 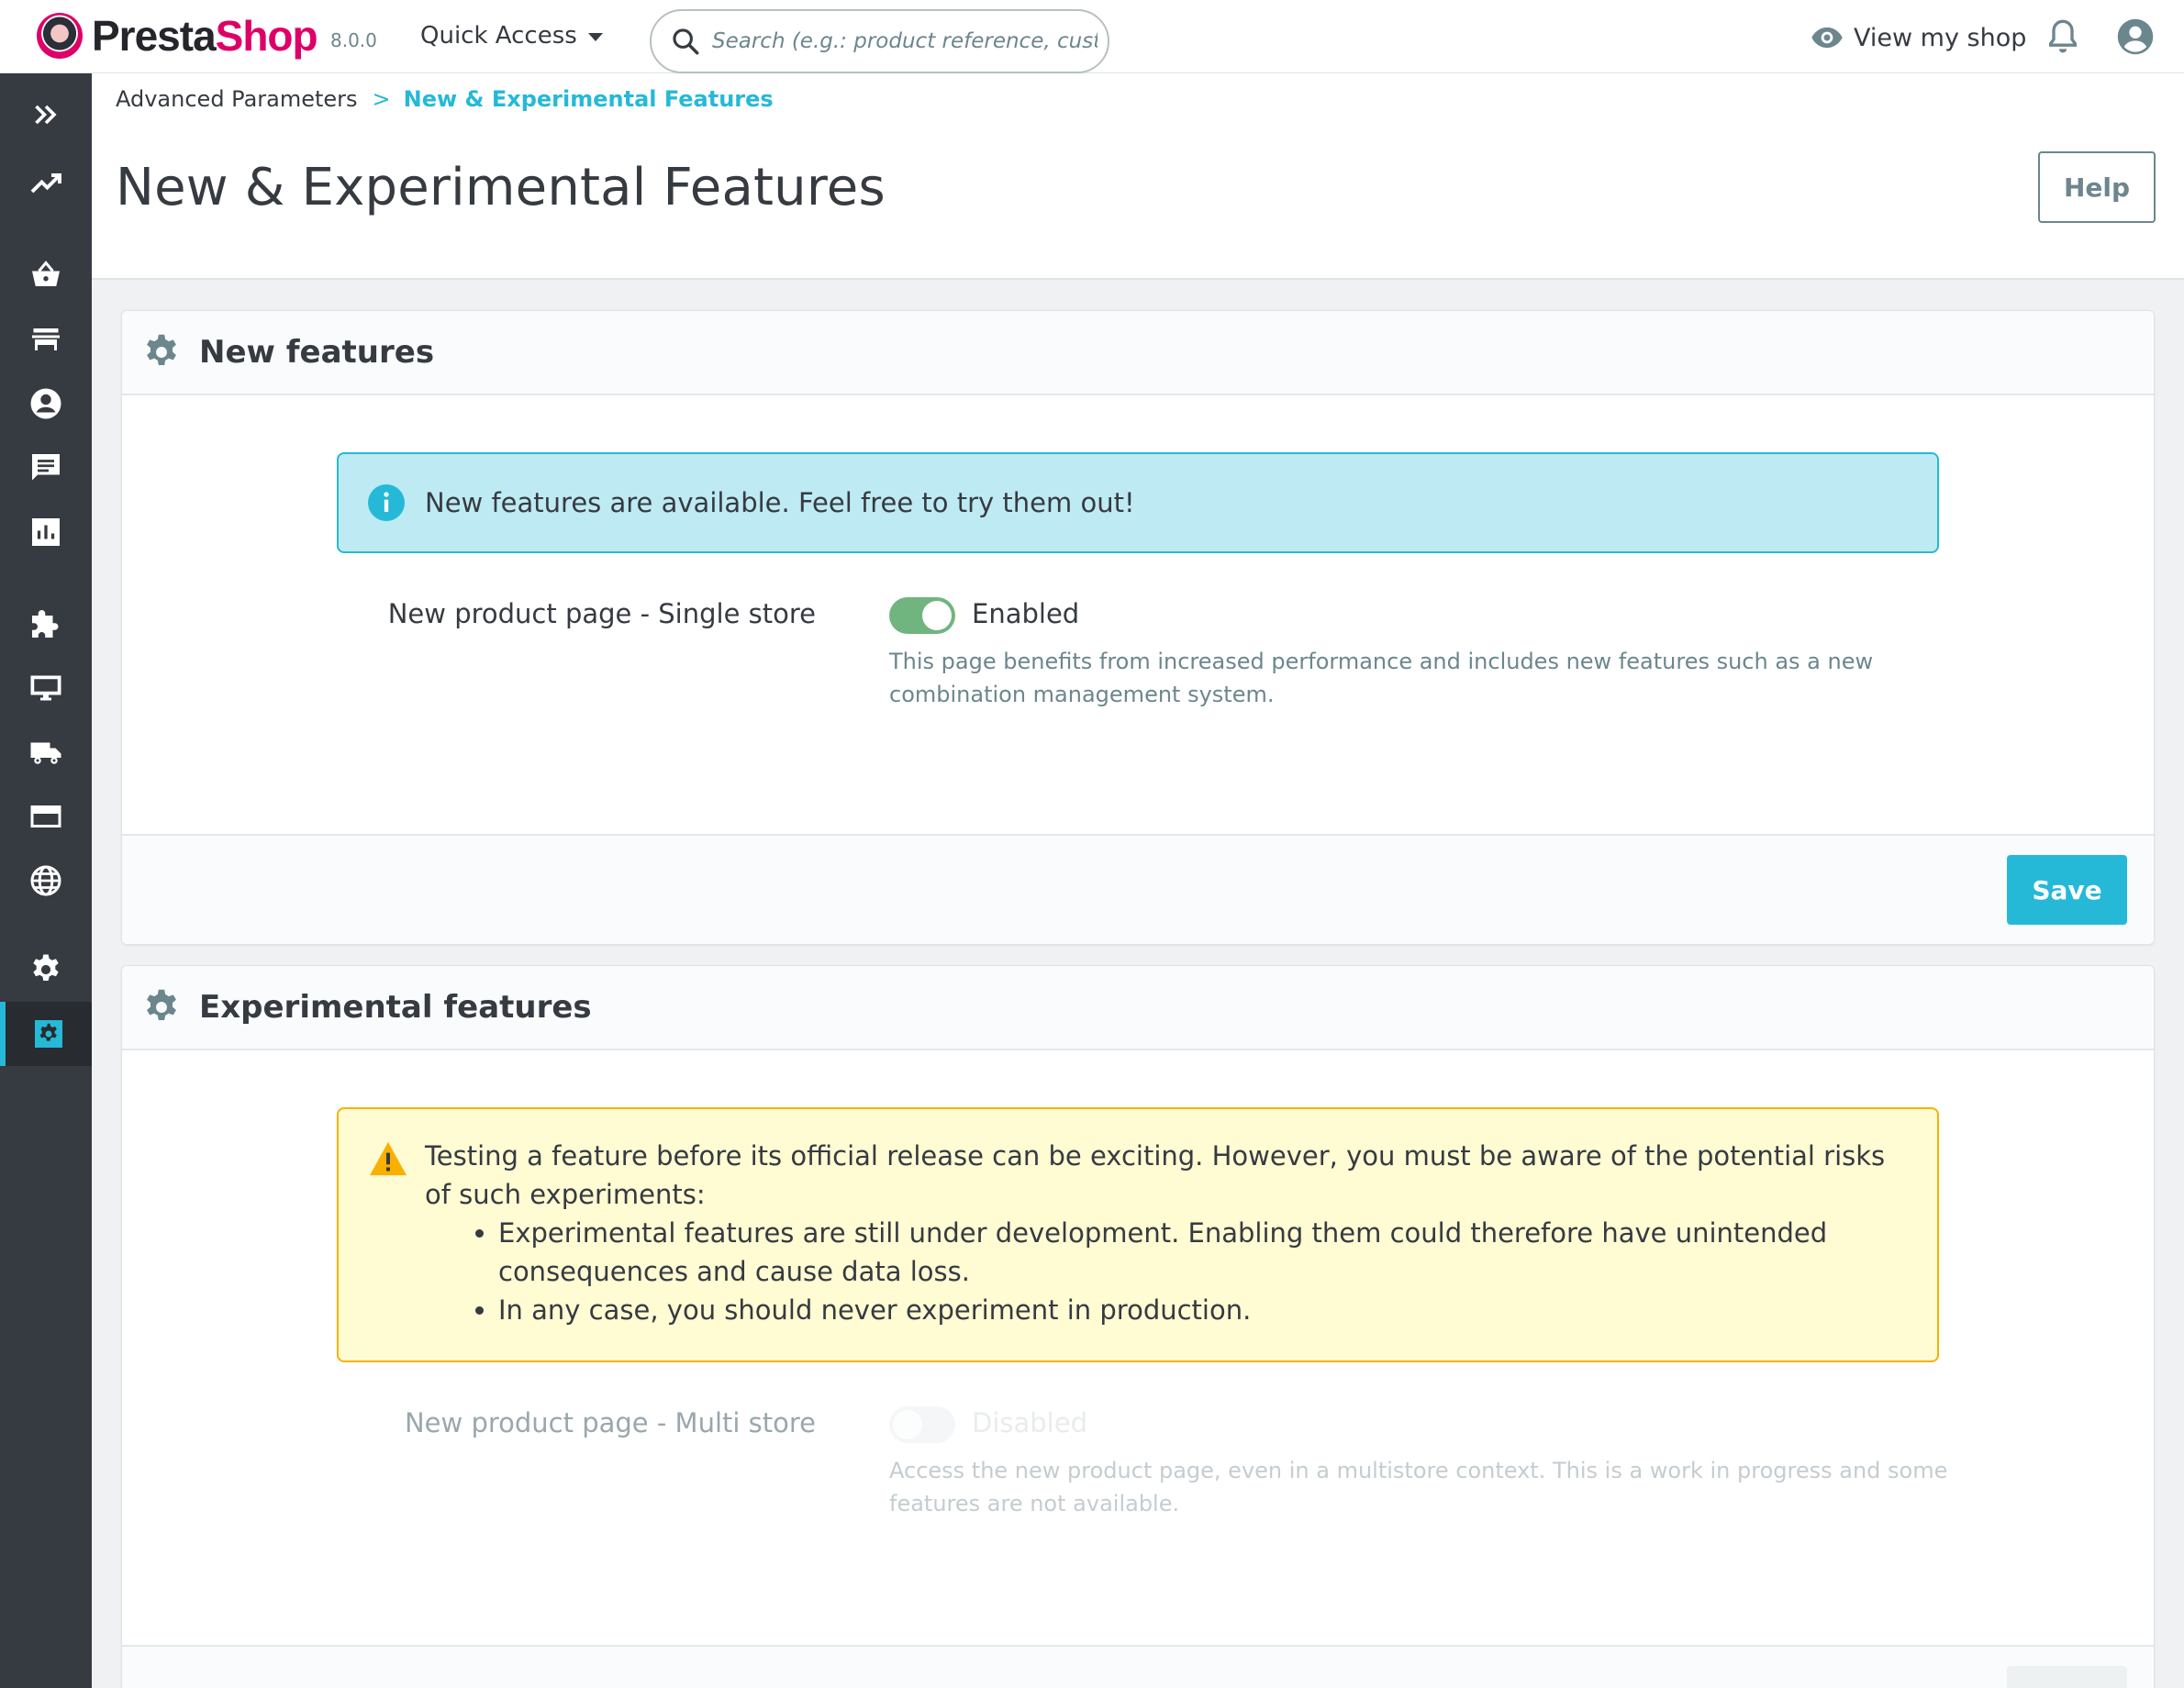 What do you see at coordinates (2063, 37) in the screenshot?
I see `bell-icon` at bounding box center [2063, 37].